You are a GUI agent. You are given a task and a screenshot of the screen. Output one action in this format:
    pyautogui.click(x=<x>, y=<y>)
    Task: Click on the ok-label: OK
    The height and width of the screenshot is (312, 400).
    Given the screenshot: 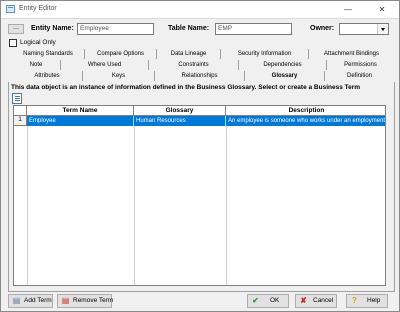 What is the action you would take?
    pyautogui.click(x=275, y=300)
    